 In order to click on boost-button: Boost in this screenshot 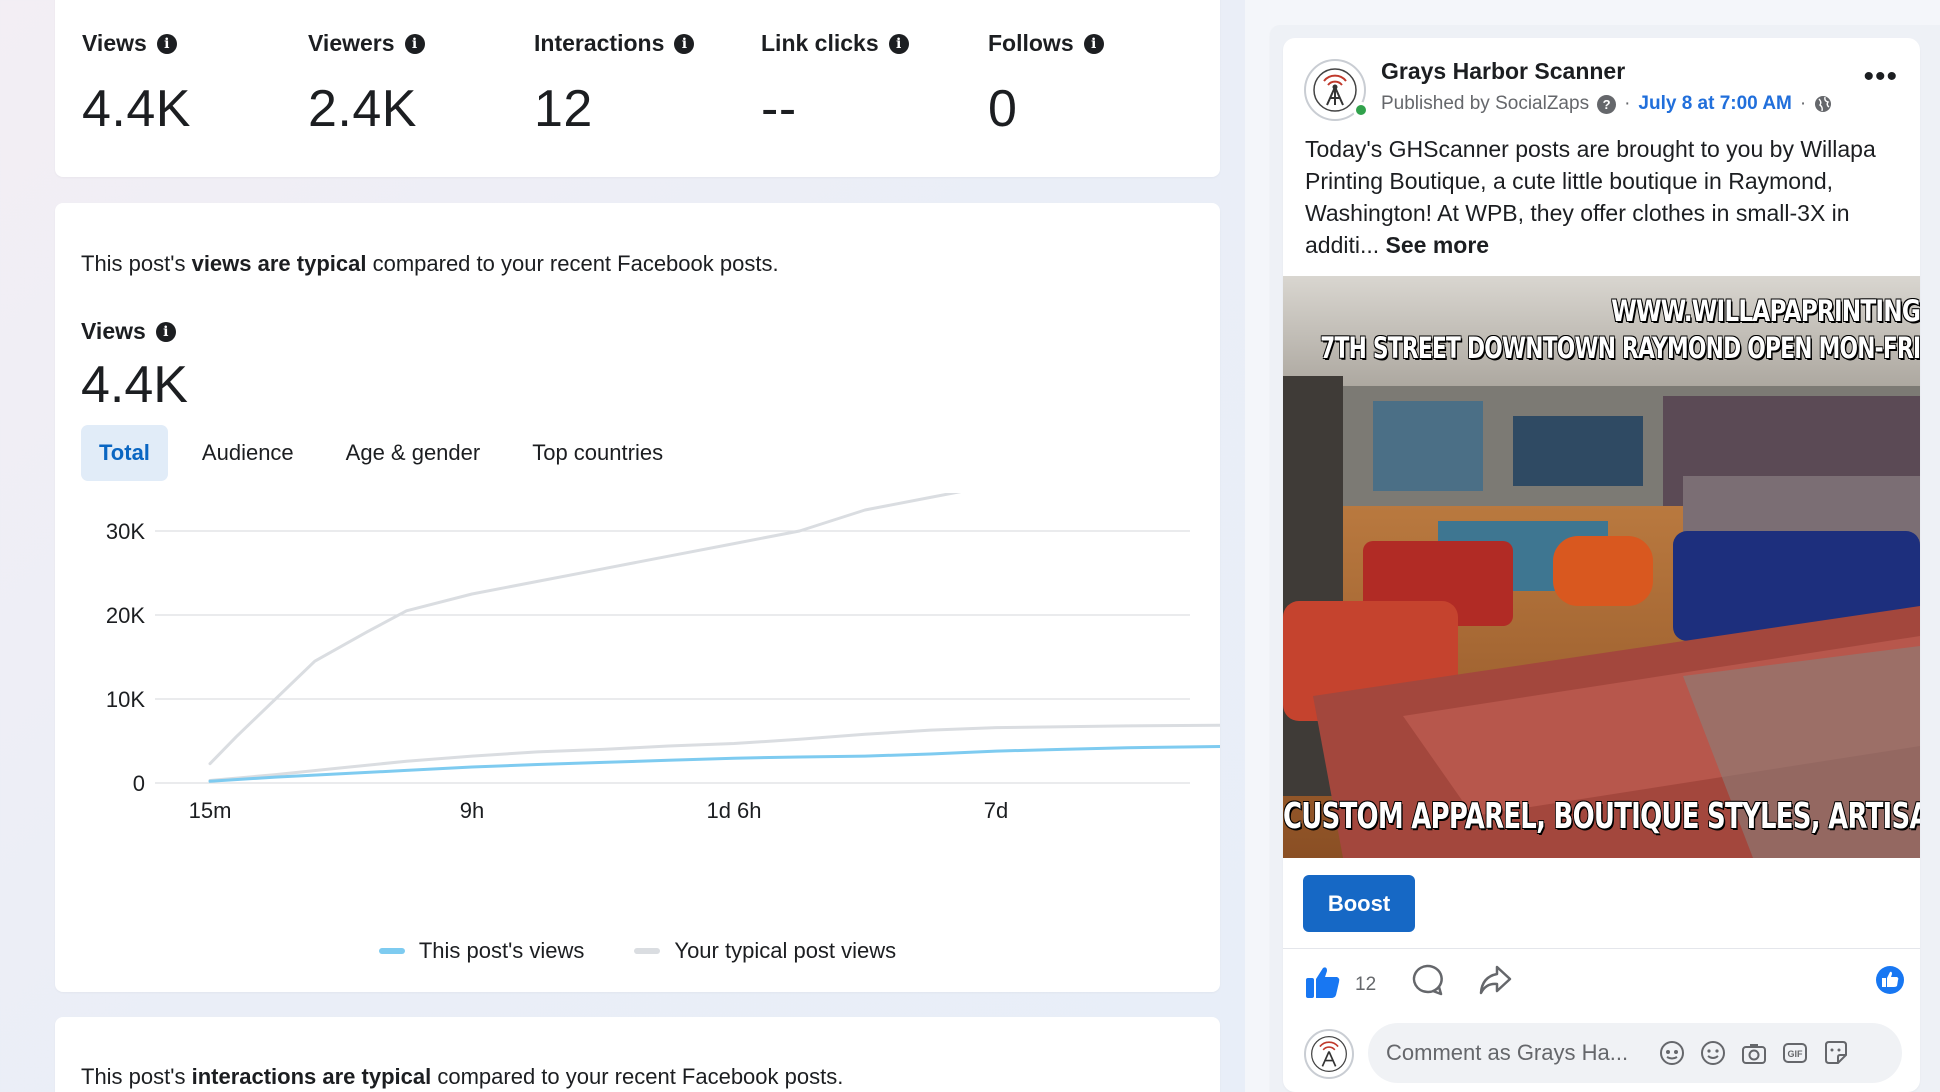, I will do `click(1359, 903)`.